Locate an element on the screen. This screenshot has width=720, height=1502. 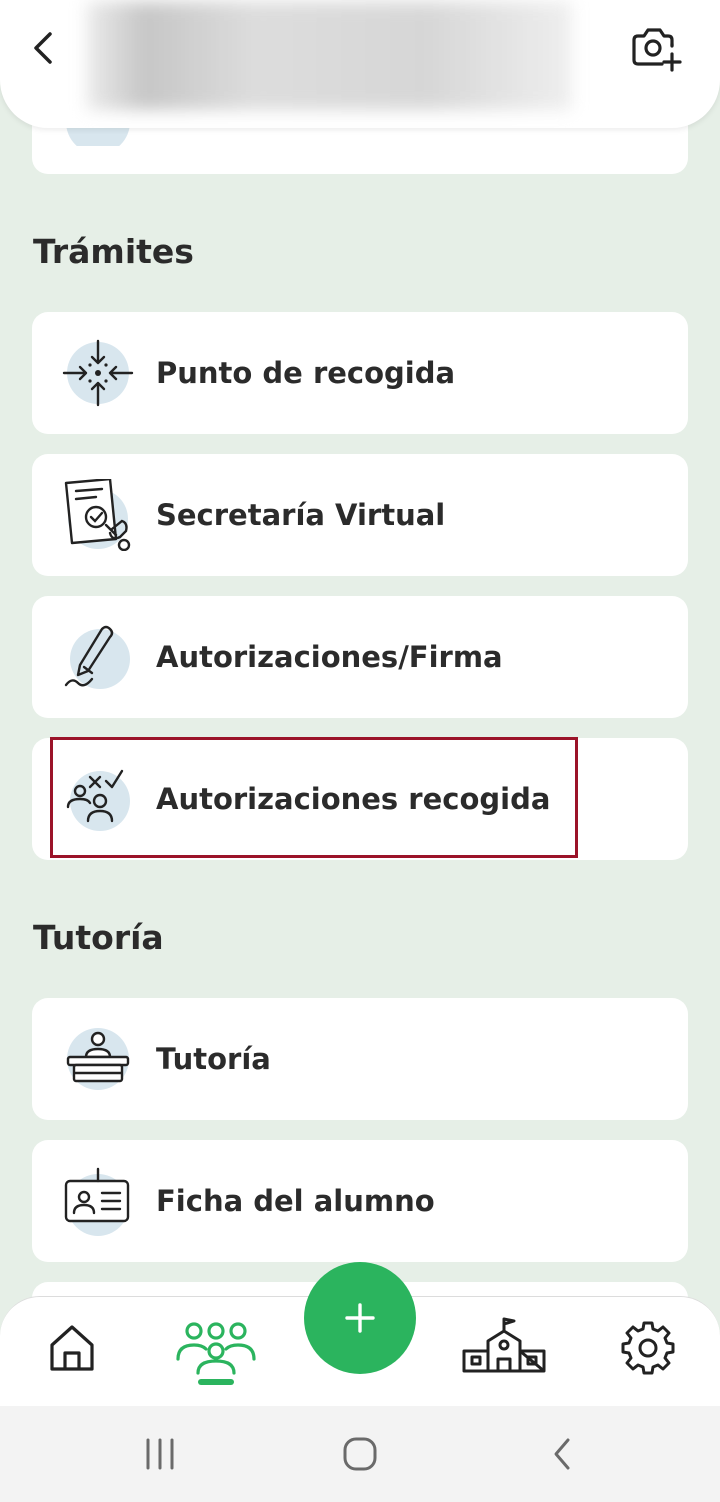
home-circle-icon is located at coordinates (360, 1454).